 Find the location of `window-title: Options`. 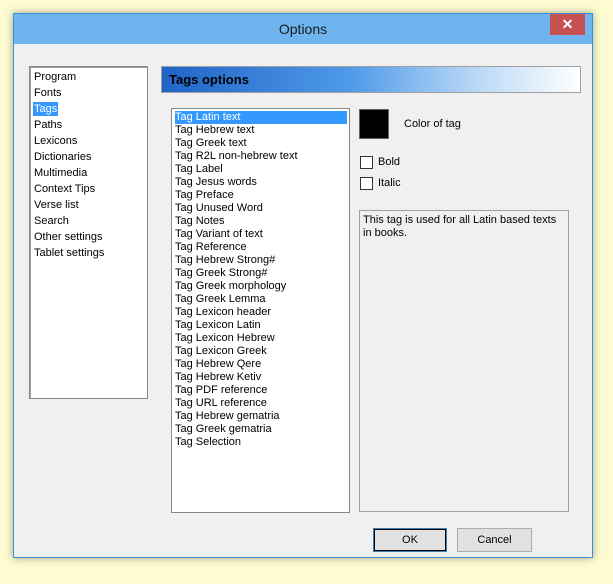

window-title: Options is located at coordinates (303, 29).